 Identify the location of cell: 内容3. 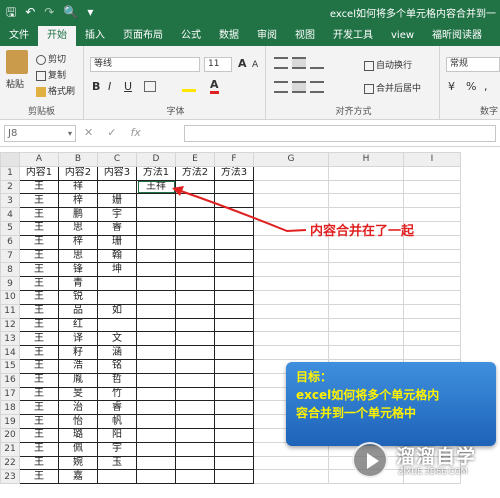
(117, 173).